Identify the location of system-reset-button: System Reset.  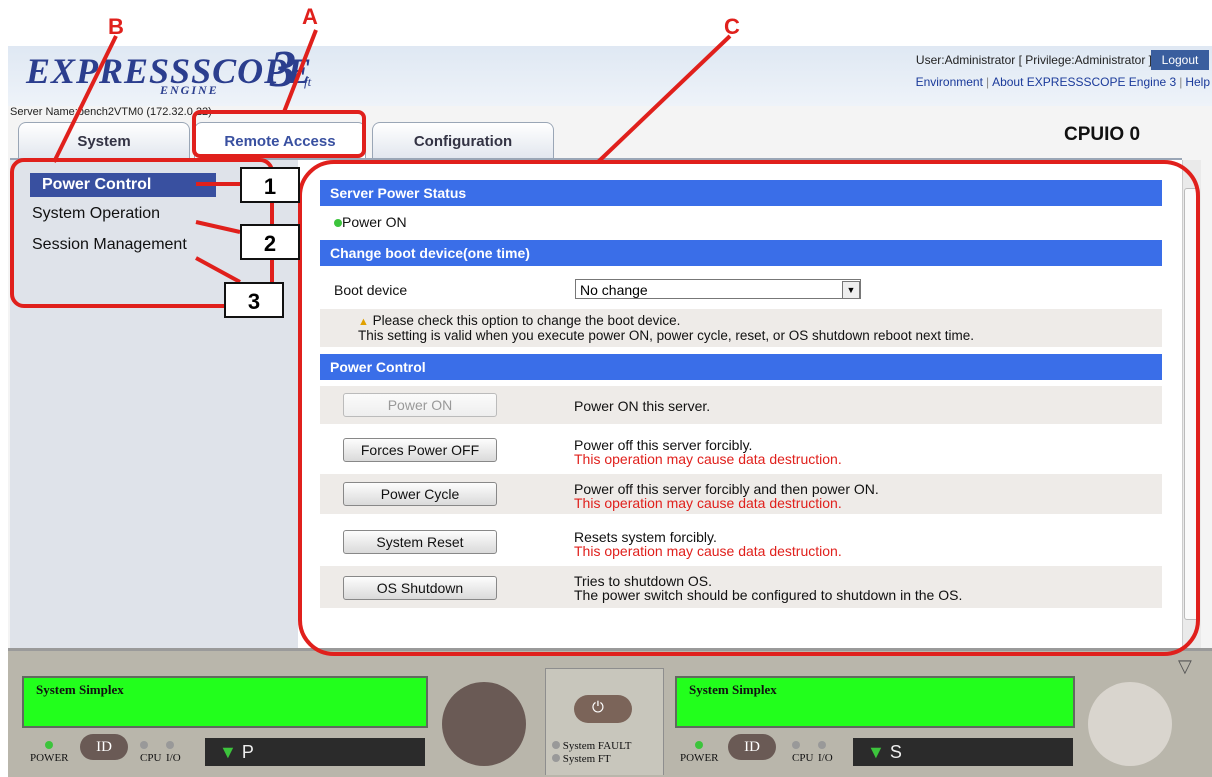
(420, 542).